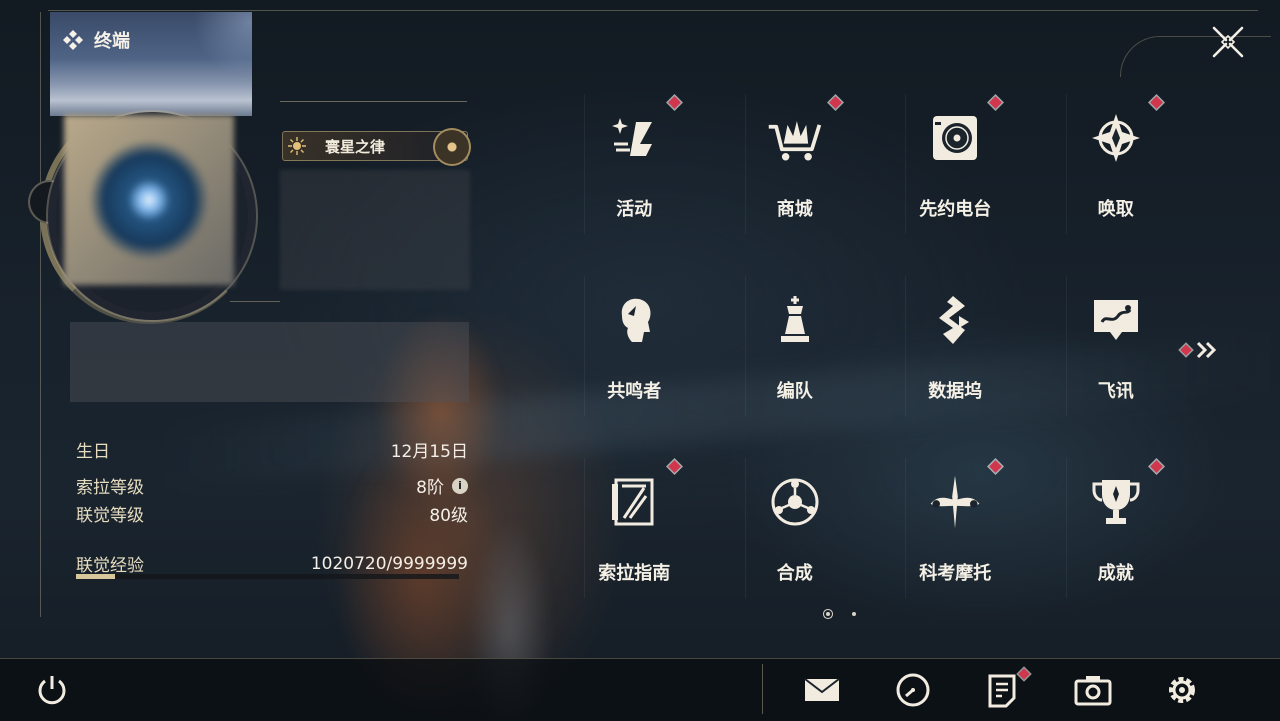 The image size is (1280, 721). What do you see at coordinates (448, 516) in the screenshot?
I see `info-value: 80级` at bounding box center [448, 516].